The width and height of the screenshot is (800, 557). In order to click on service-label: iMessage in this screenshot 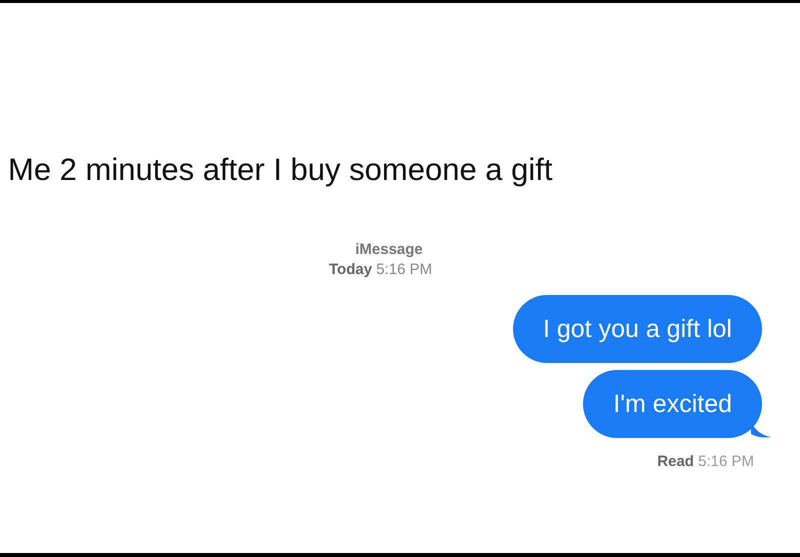, I will do `click(389, 250)`.